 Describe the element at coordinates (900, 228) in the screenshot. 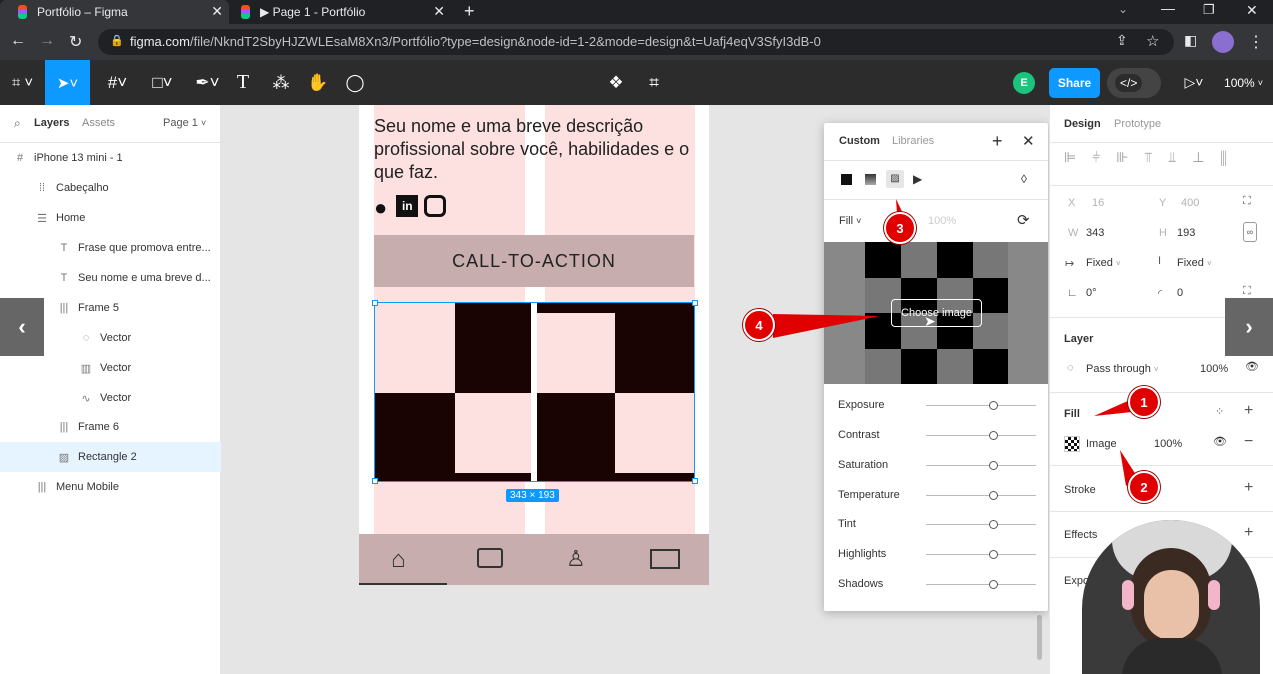

I see `annotation-badge-3: 3` at that location.